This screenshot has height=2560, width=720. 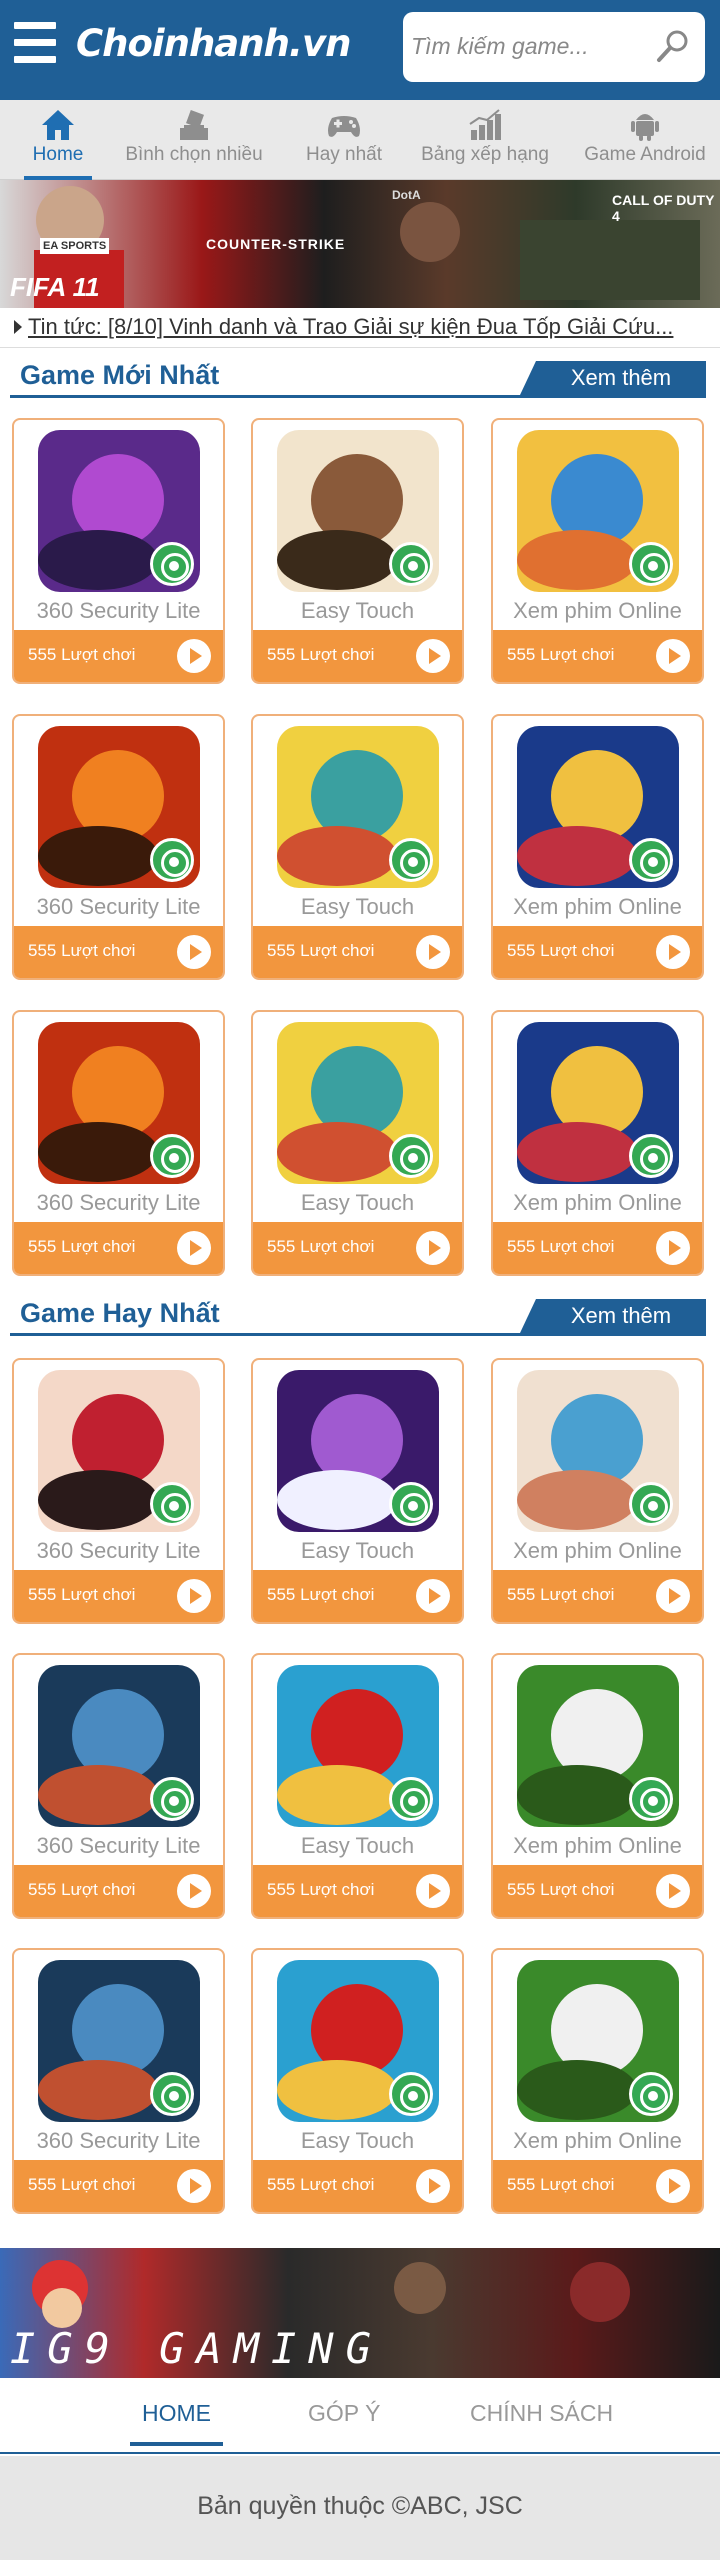 I want to click on section-header-newest: Game Mới Nhất Xem thêm, so click(x=358, y=378).